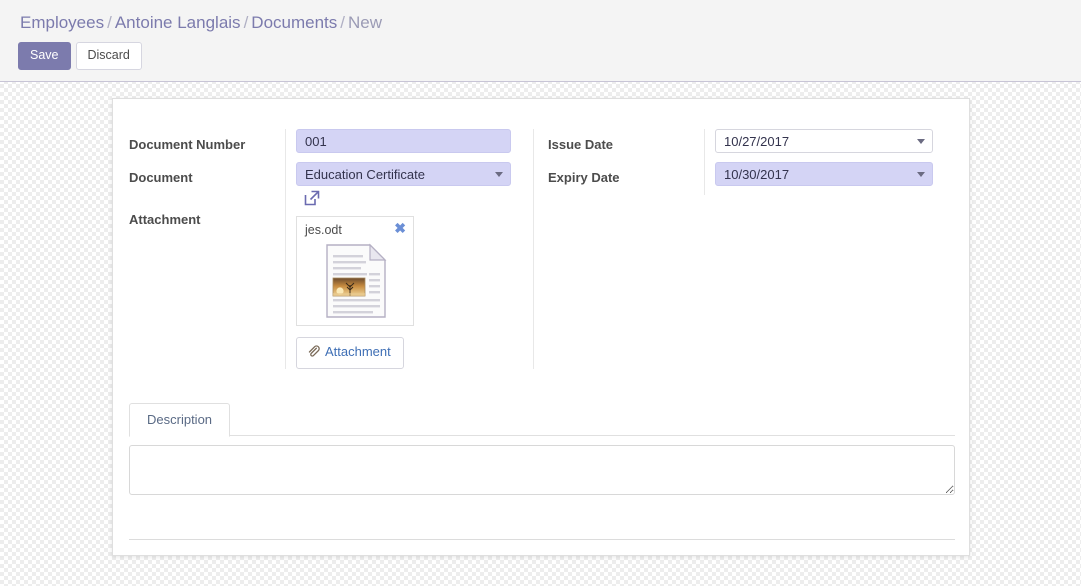 The width and height of the screenshot is (1081, 586). I want to click on field-row-expiry-date: Expiry Date, so click(740, 178).